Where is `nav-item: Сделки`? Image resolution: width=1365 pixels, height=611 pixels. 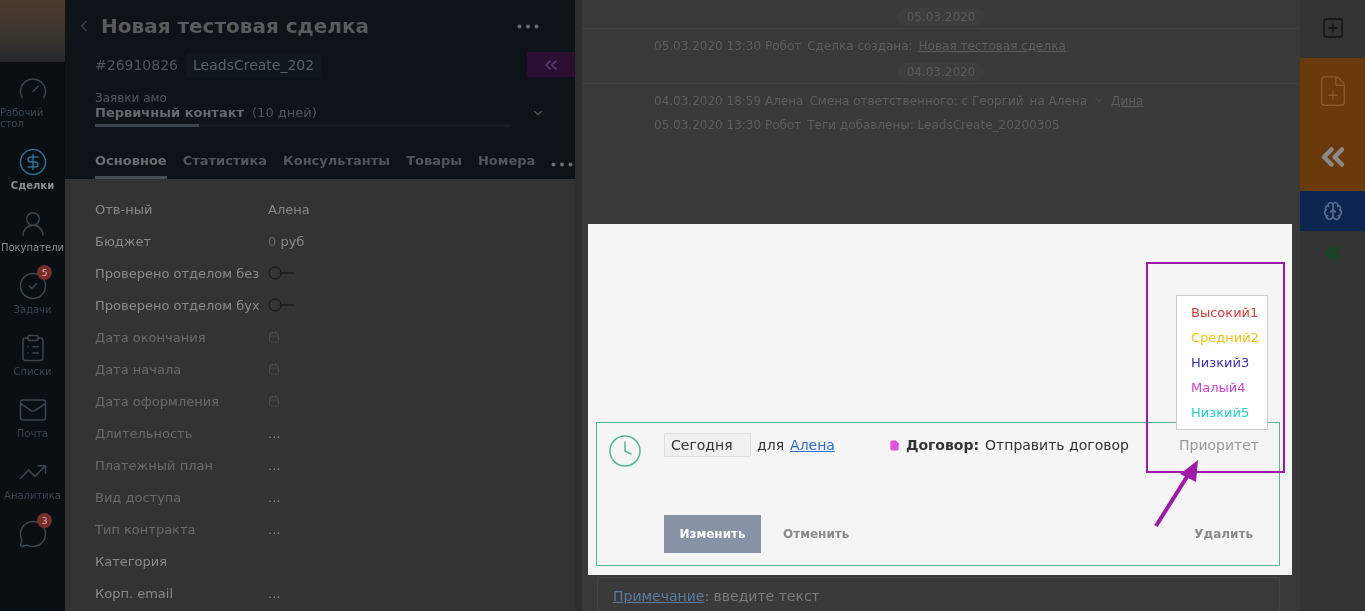
nav-item: Сделки is located at coordinates (32, 166).